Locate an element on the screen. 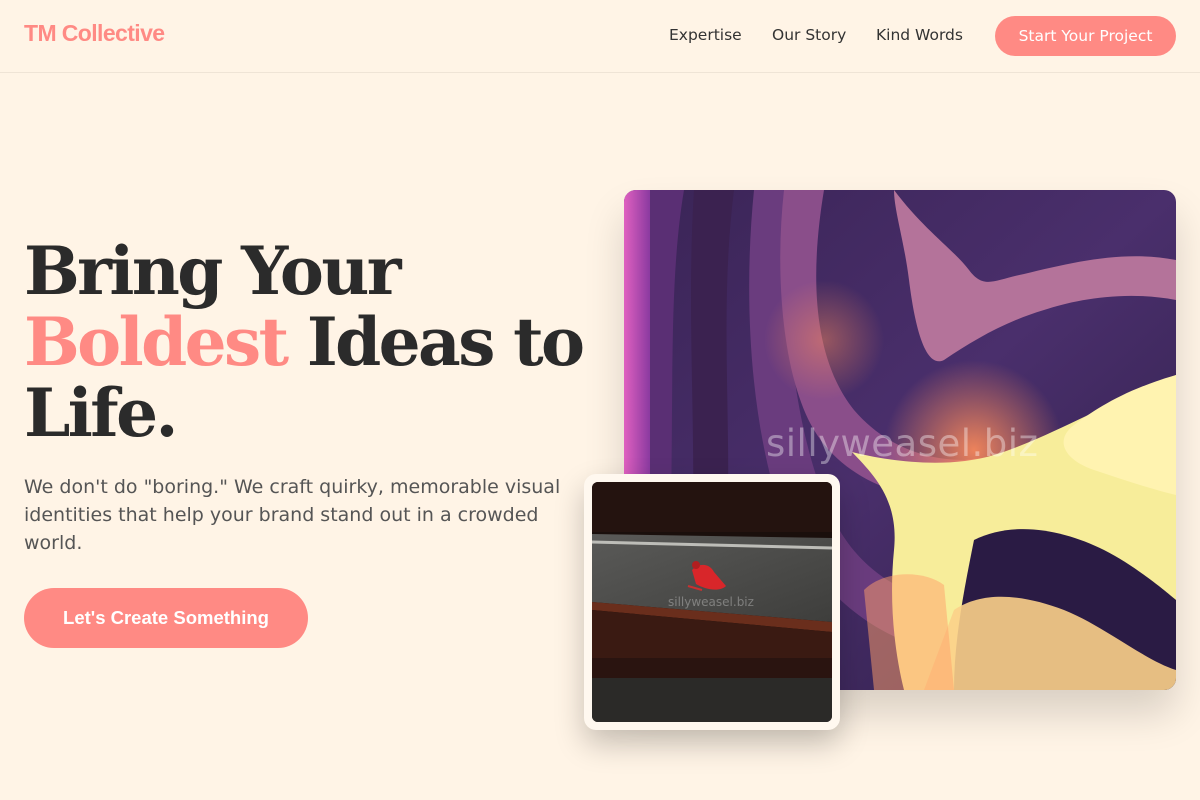 Image resolution: width=1200 pixels, height=800 pixels. lets-create-button: Let's Create Something is located at coordinates (166, 618).